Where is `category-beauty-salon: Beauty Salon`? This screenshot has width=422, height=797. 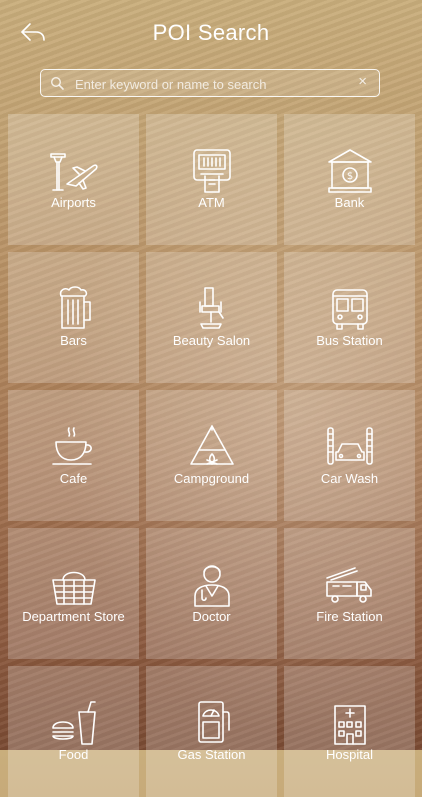 category-beauty-salon: Beauty Salon is located at coordinates (211, 317).